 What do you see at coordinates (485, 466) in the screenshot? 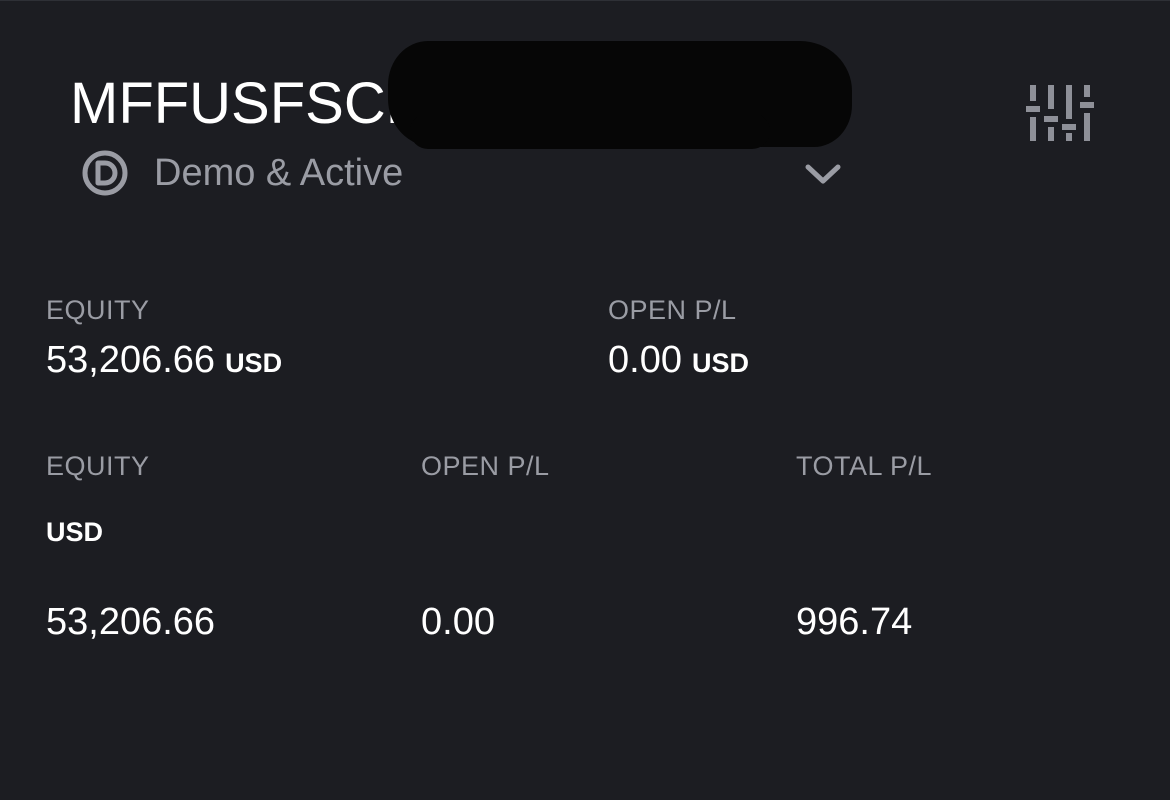
I see `table-header-open-pl: OPEN P/L` at bounding box center [485, 466].